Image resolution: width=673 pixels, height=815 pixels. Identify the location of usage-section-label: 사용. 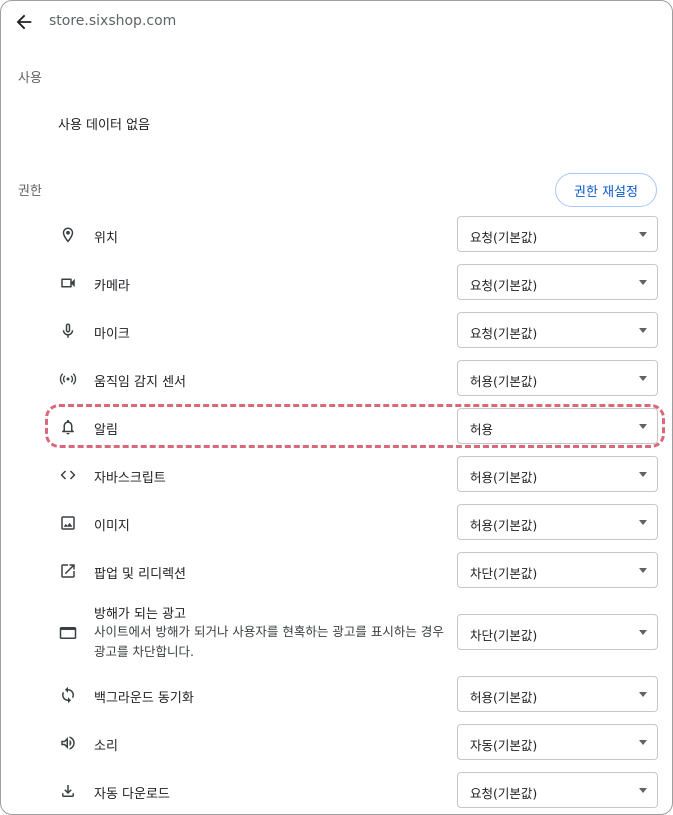
(30, 78).